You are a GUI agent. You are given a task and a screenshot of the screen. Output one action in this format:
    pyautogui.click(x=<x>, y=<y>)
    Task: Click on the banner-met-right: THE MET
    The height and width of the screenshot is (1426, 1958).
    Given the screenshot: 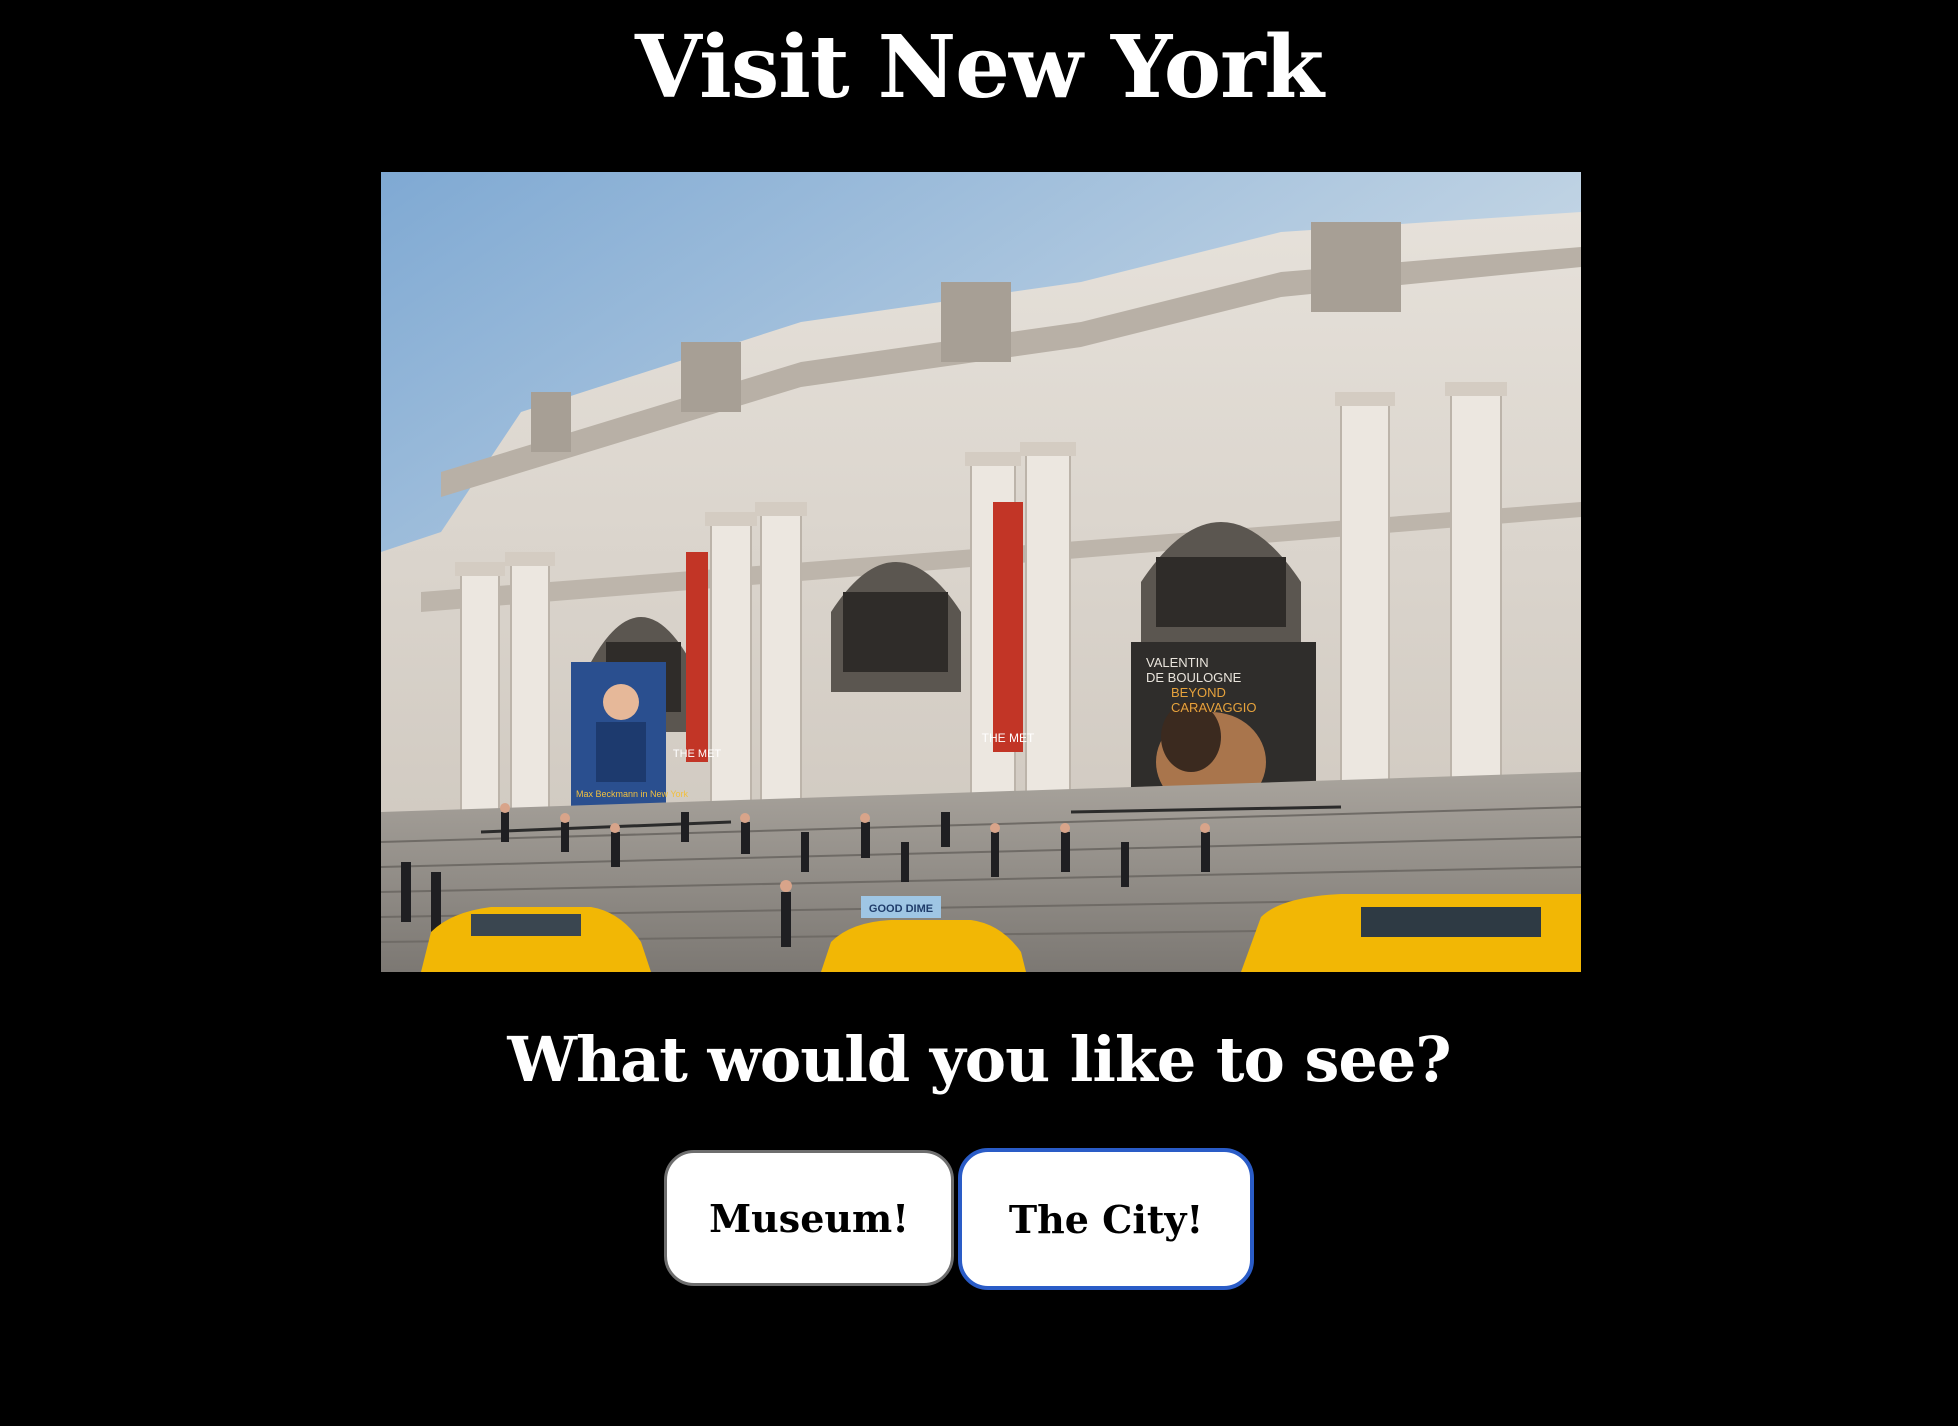 What is the action you would take?
    pyautogui.click(x=1008, y=738)
    